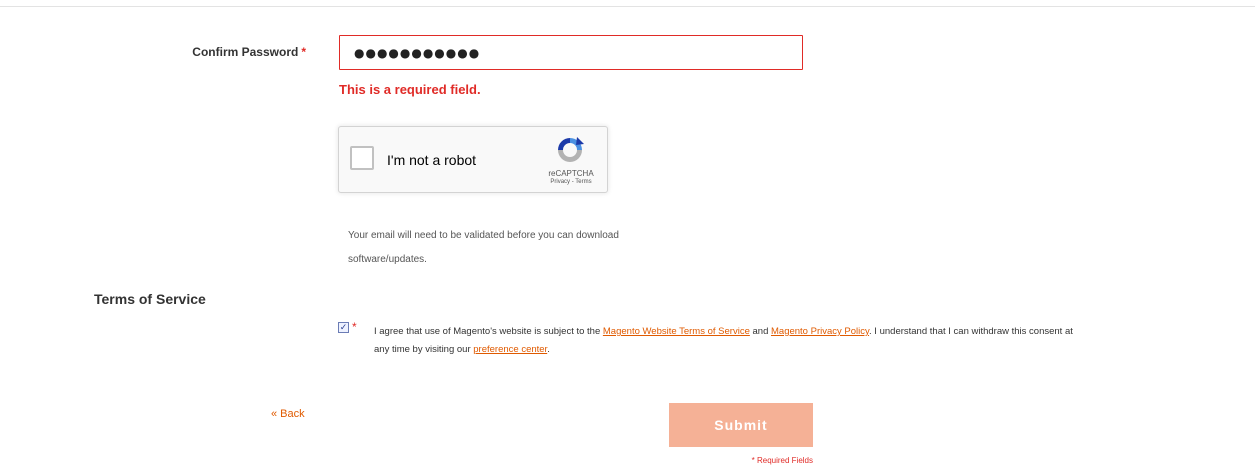 This screenshot has width=1255, height=467. I want to click on recaptcha-logo-icon, so click(571, 149).